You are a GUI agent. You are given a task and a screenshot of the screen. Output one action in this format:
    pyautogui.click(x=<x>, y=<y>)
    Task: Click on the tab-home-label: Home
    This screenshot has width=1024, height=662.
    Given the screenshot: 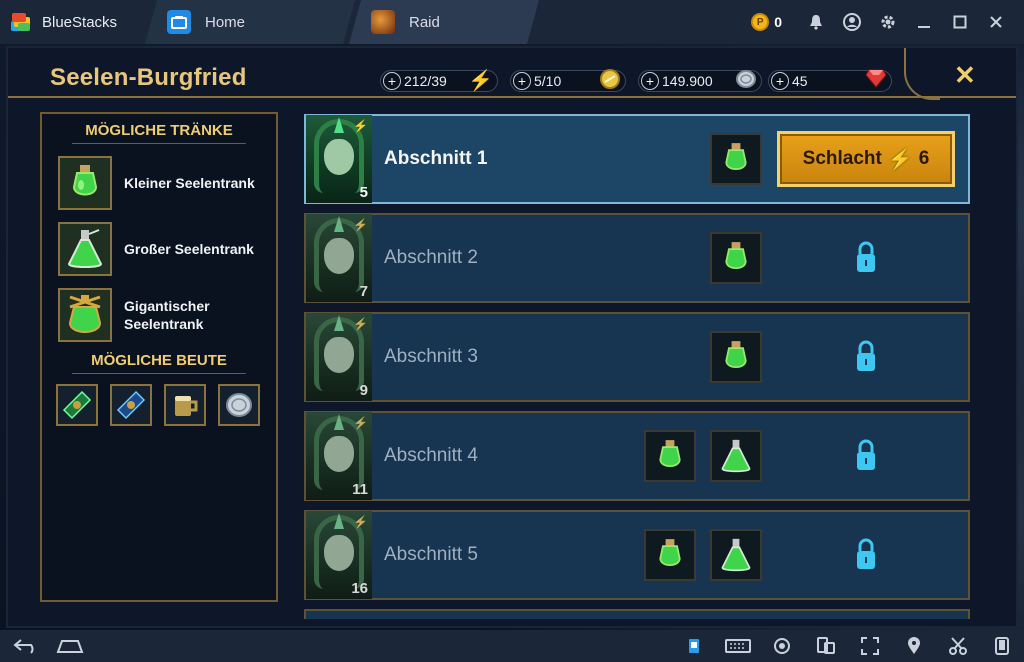 What is the action you would take?
    pyautogui.click(x=225, y=22)
    